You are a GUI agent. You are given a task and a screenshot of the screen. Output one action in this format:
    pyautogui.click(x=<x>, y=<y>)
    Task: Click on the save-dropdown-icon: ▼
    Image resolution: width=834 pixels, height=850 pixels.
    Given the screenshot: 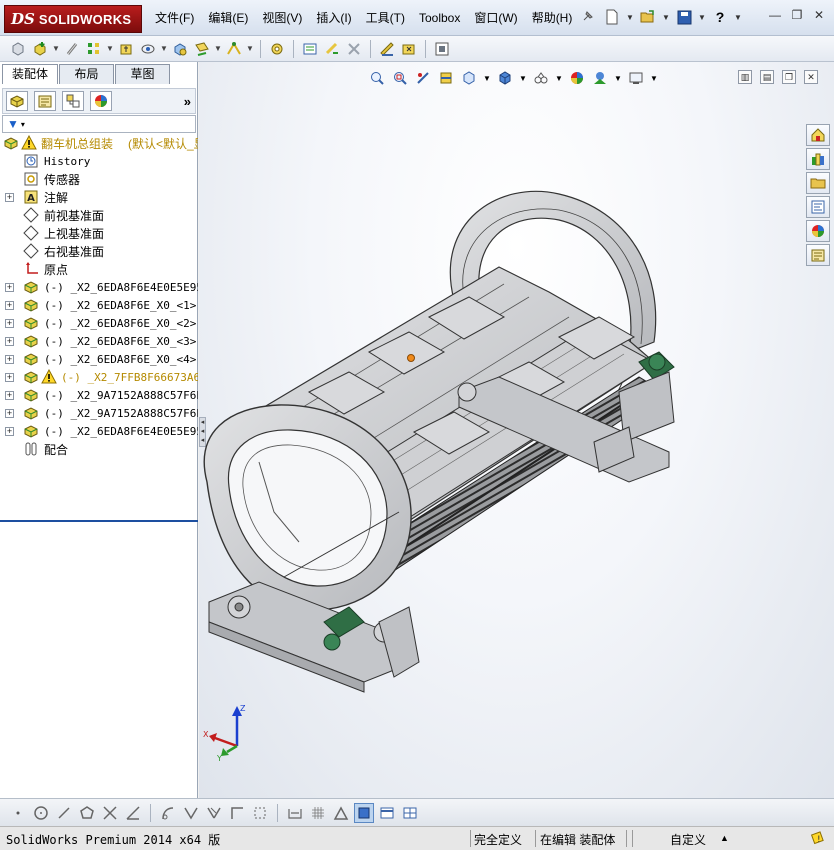 What is the action you would take?
    pyautogui.click(x=702, y=17)
    